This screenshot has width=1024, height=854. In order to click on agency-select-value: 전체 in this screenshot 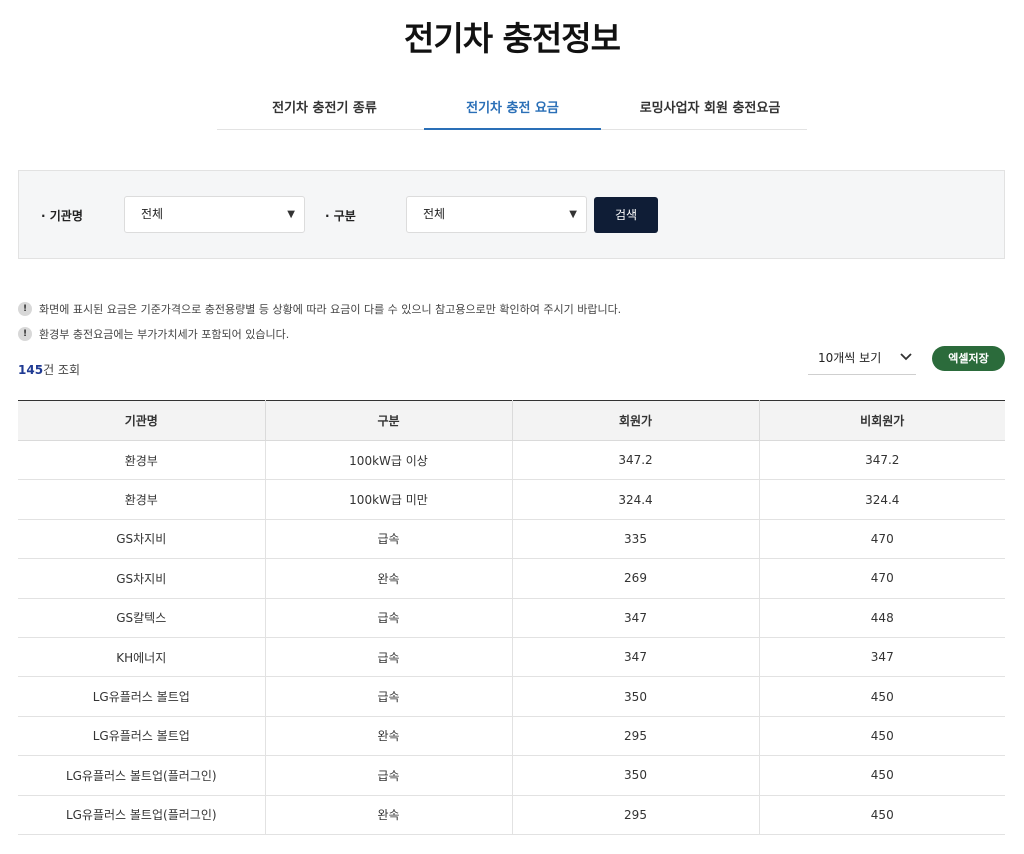, I will do `click(152, 214)`.